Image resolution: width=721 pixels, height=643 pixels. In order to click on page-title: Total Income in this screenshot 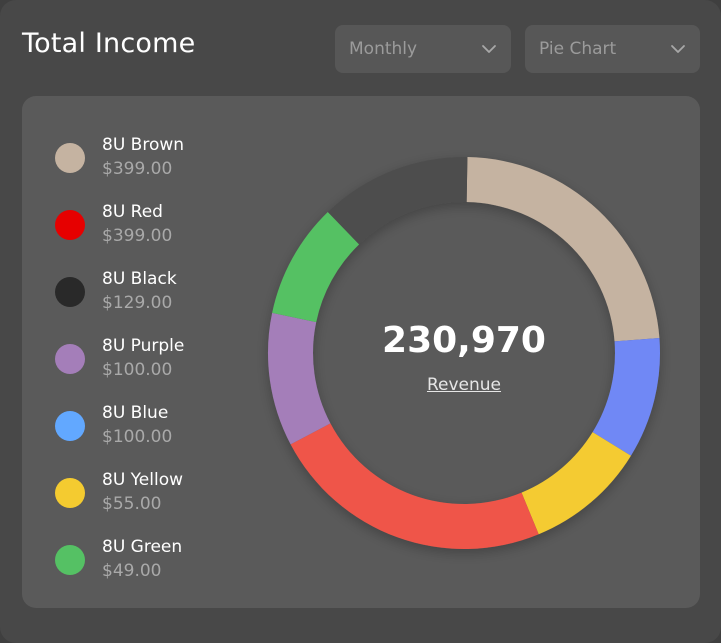, I will do `click(109, 43)`.